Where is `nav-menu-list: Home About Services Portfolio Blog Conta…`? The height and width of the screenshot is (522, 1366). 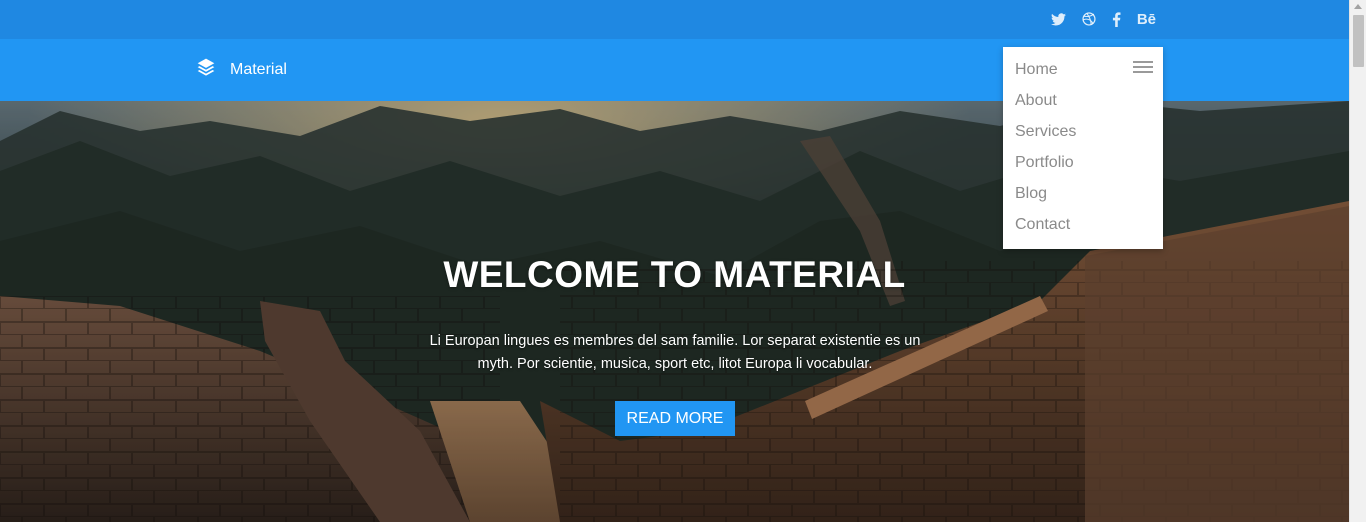
nav-menu-list: Home About Services Portfolio Blog Conta… is located at coordinates (1083, 146).